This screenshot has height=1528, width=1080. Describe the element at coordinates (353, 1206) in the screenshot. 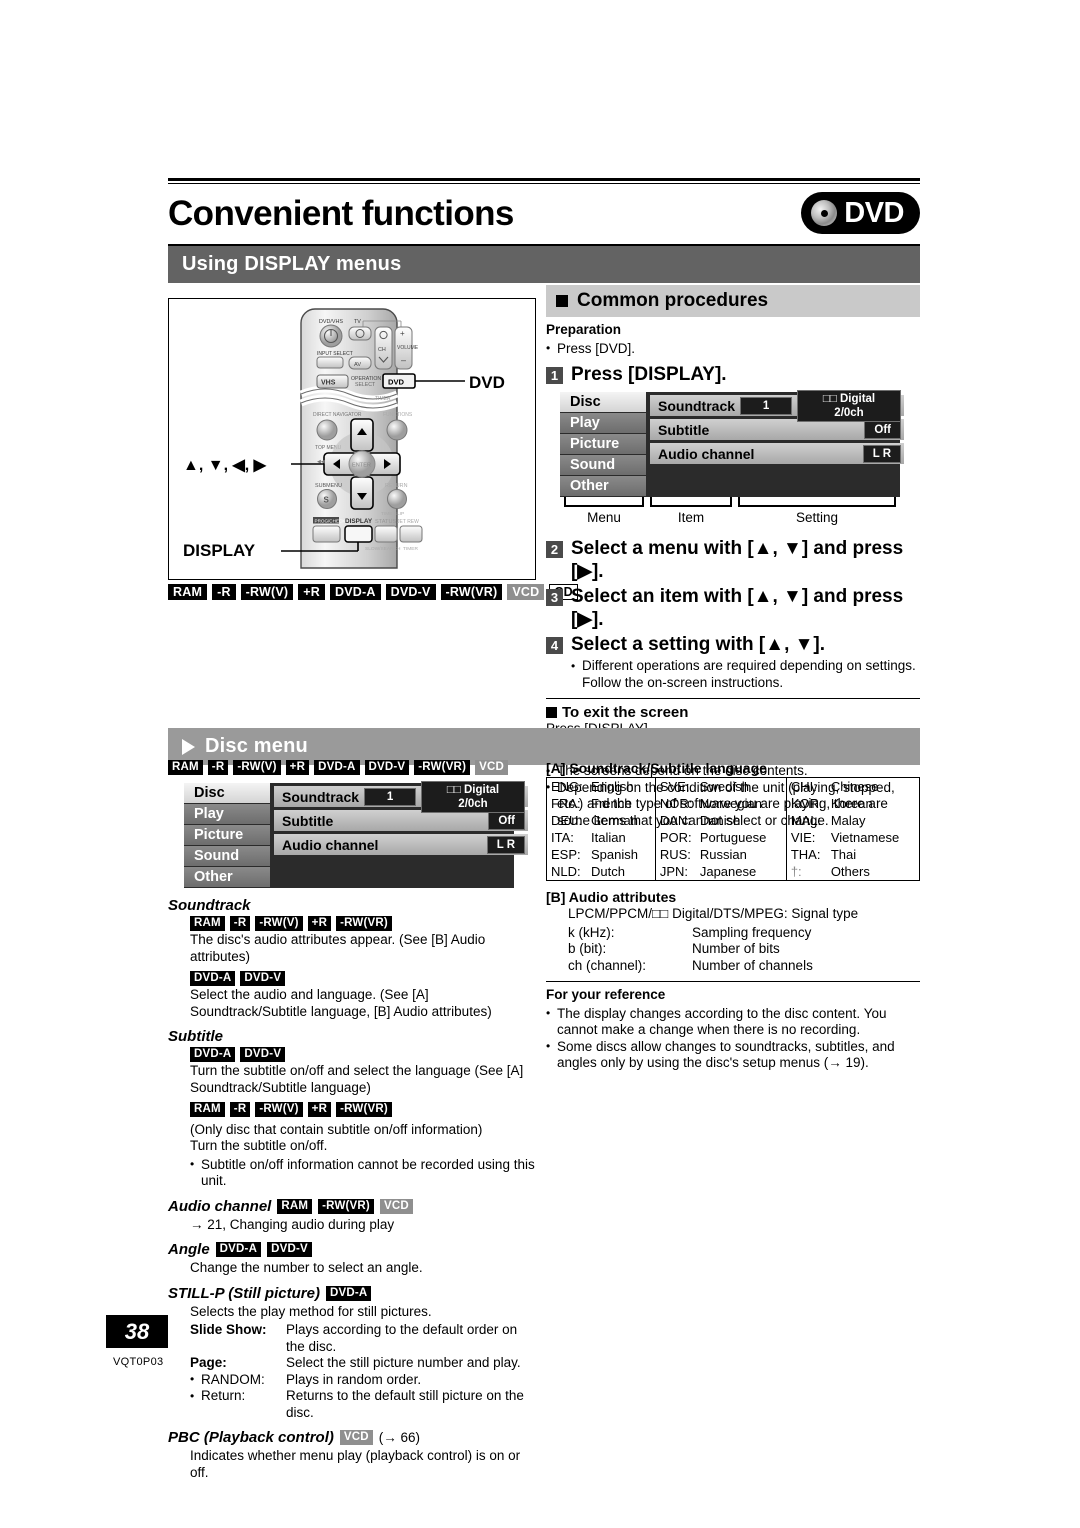

I see `audio-channel-section-heading: Audio channel RAM -RW(VR) VCD` at that location.